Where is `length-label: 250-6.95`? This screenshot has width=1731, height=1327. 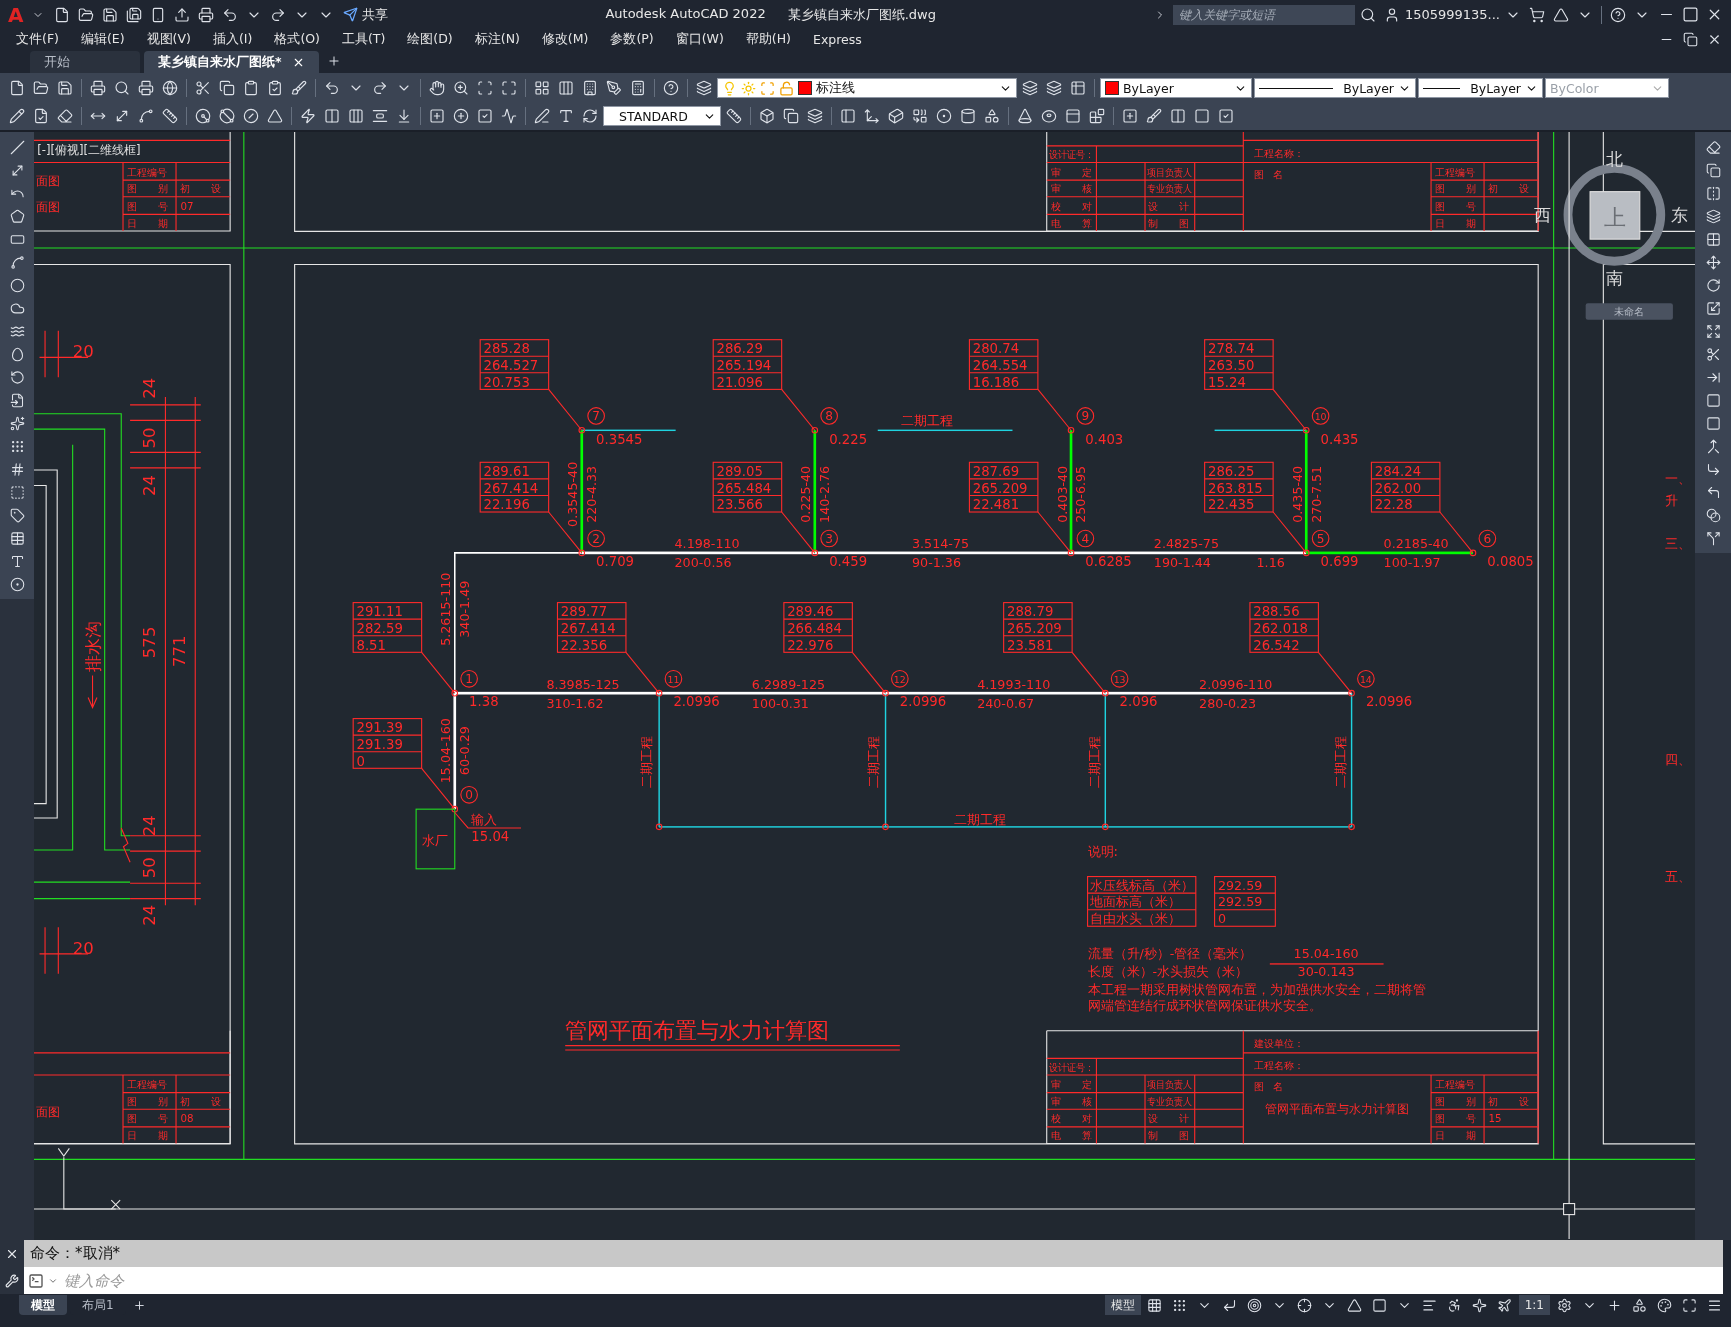 length-label: 250-6.95 is located at coordinates (1081, 494).